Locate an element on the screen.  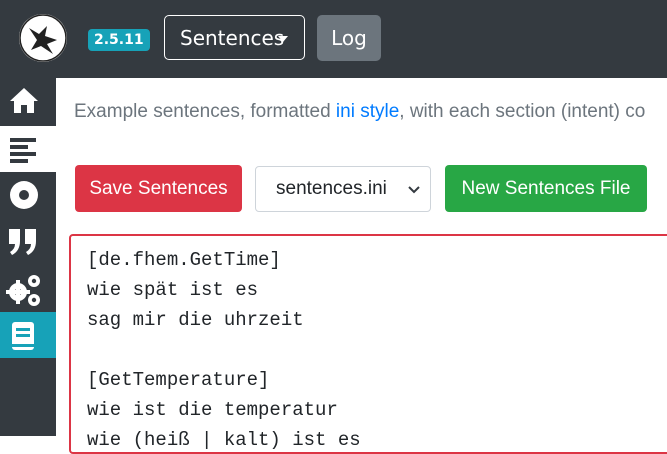
log-button: Log is located at coordinates (349, 38).